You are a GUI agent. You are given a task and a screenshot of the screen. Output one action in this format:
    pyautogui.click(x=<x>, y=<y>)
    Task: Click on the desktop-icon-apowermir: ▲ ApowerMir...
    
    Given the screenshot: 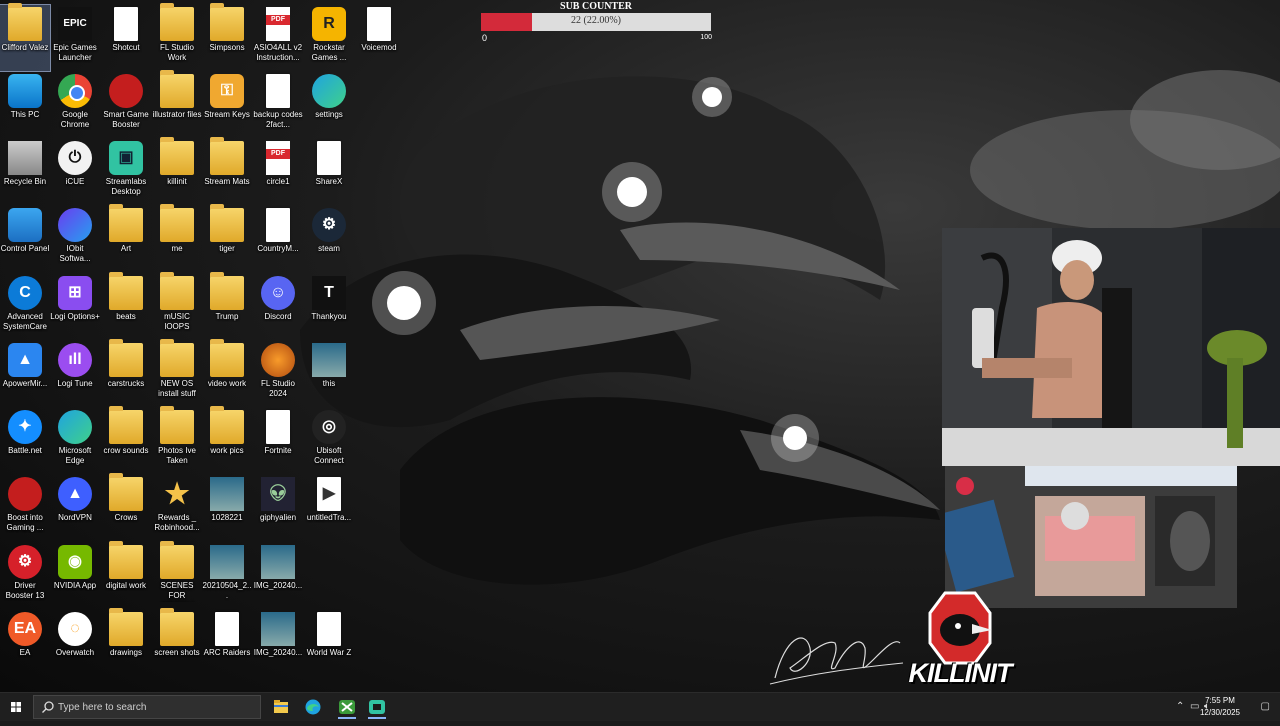 What is the action you would take?
    pyautogui.click(x=25, y=374)
    